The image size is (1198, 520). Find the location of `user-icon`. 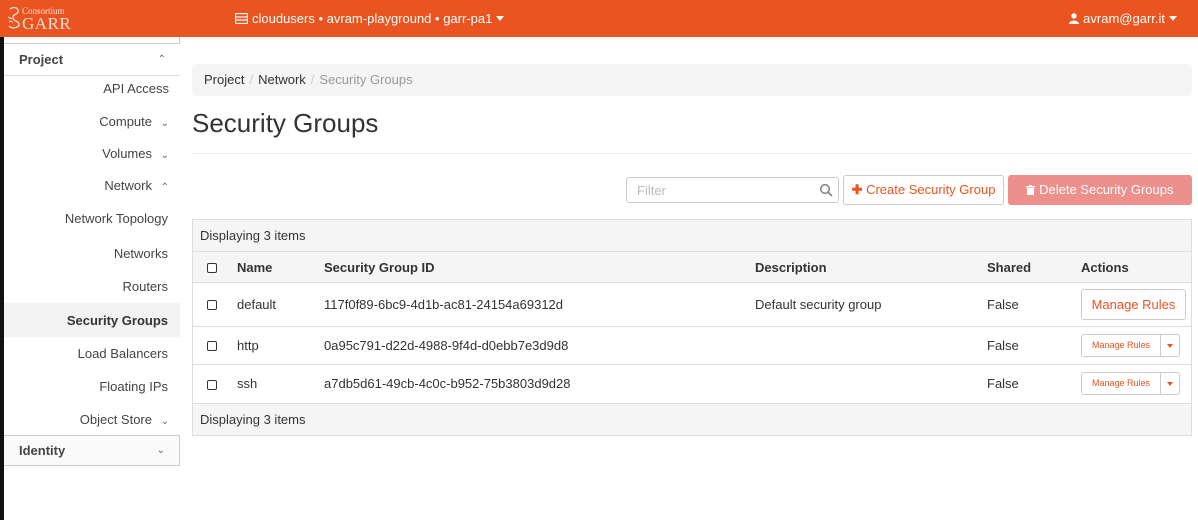

user-icon is located at coordinates (1074, 18).